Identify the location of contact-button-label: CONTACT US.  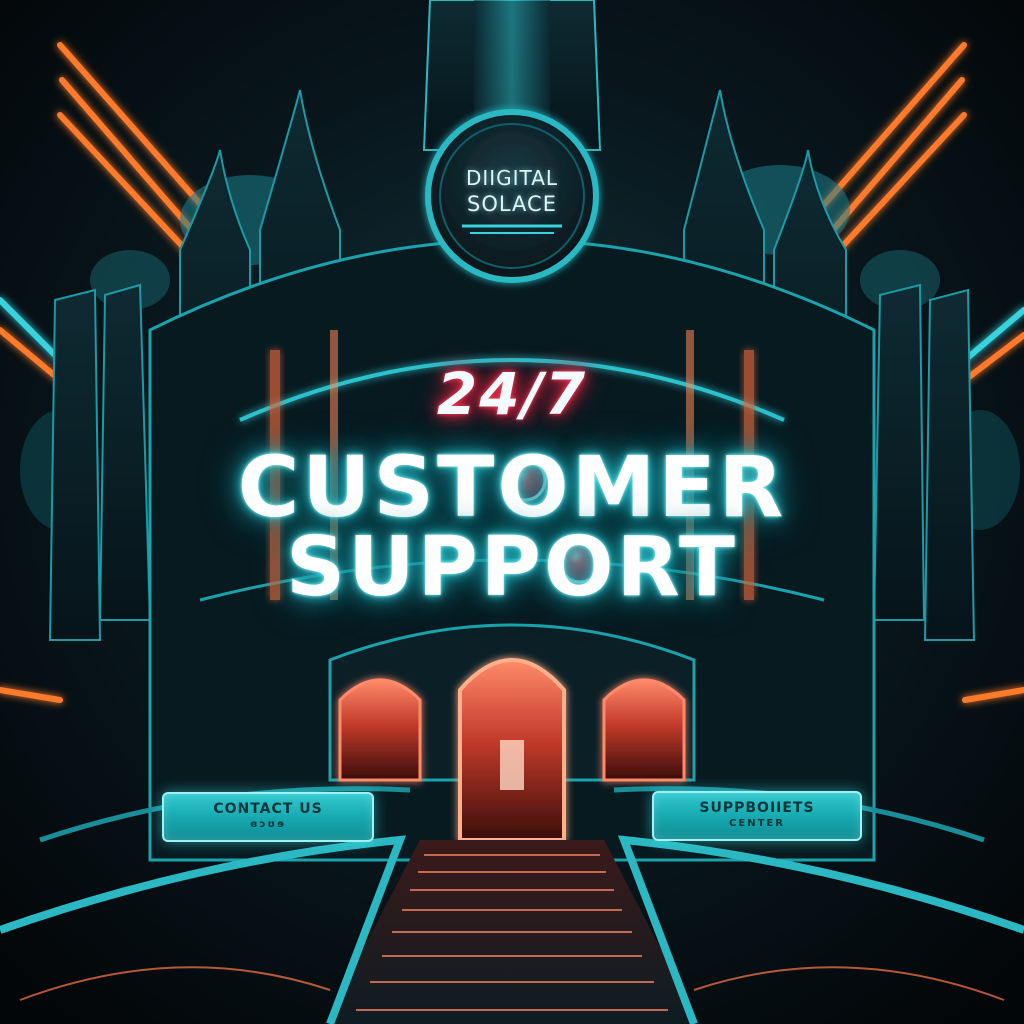
(268, 809).